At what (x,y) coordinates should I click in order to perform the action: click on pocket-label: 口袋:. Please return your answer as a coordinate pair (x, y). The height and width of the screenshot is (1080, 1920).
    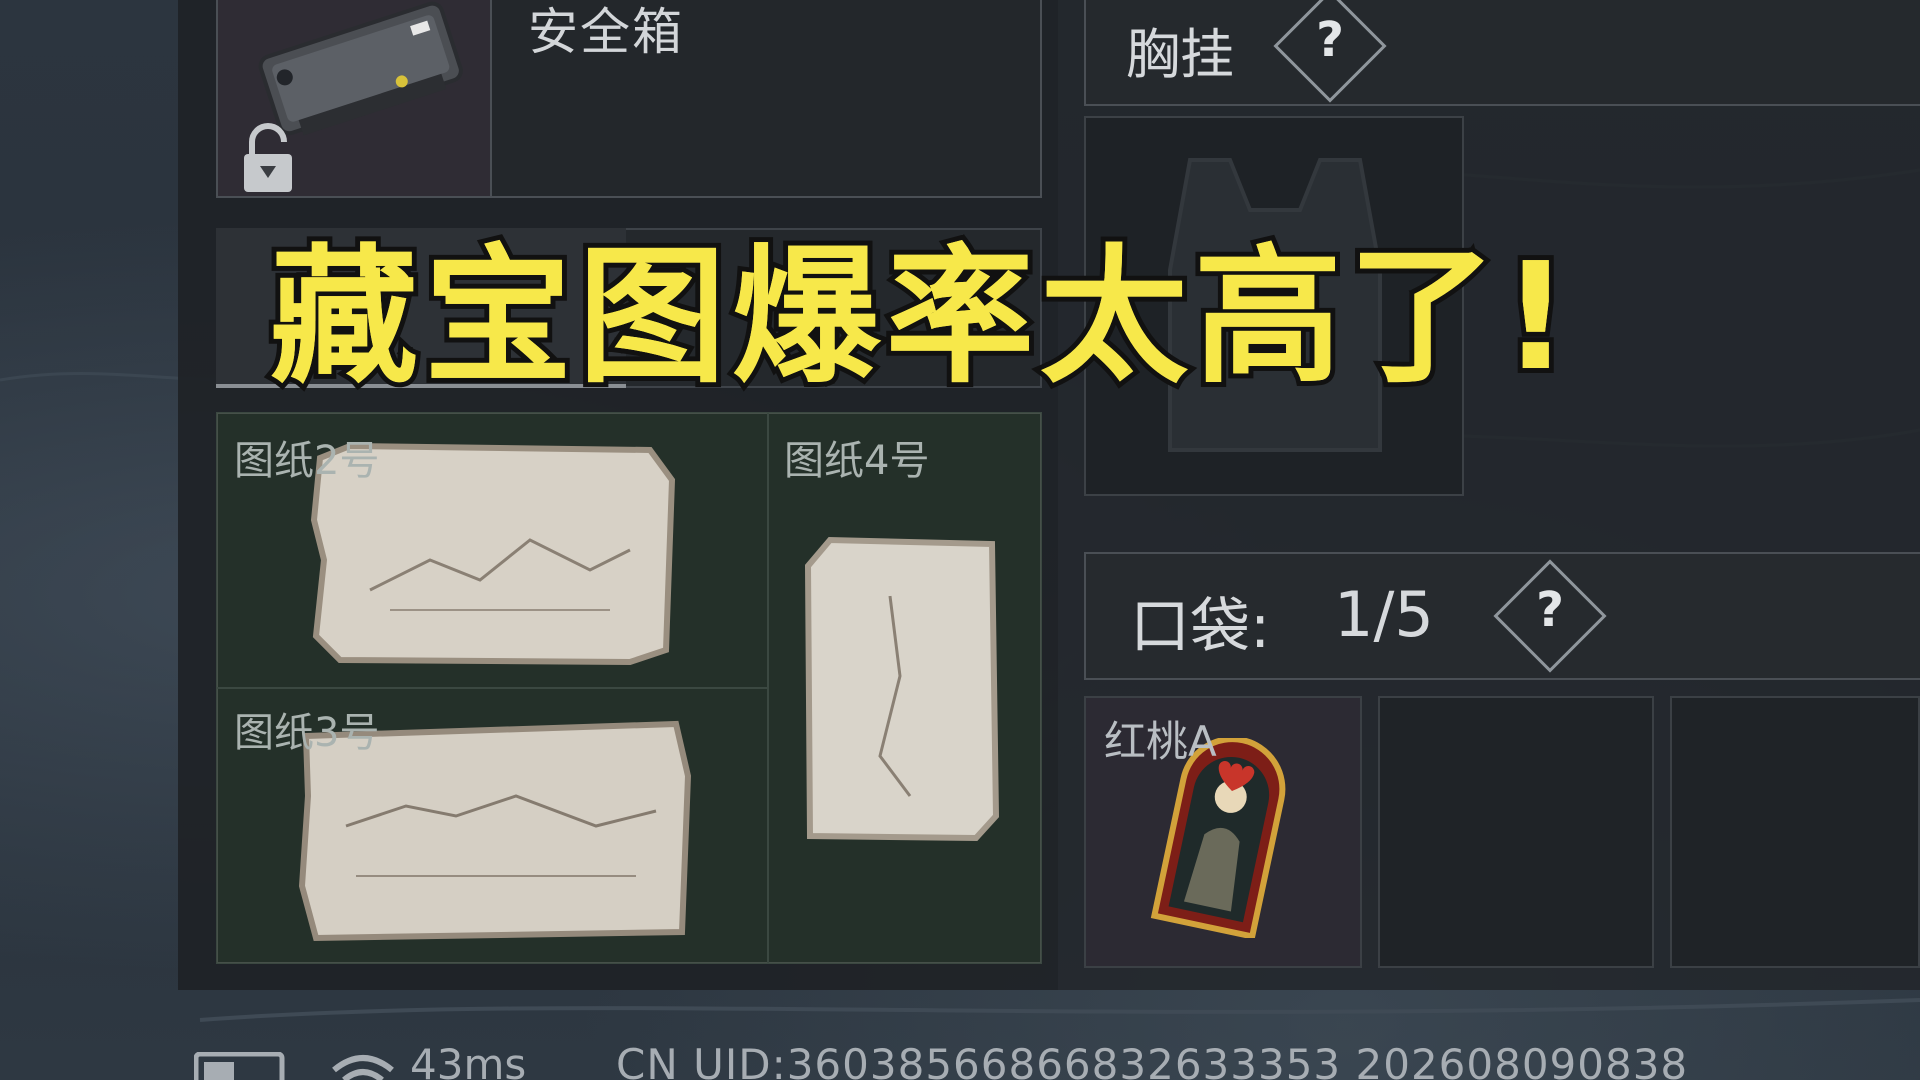
    Looking at the image, I should click on (1200, 627).